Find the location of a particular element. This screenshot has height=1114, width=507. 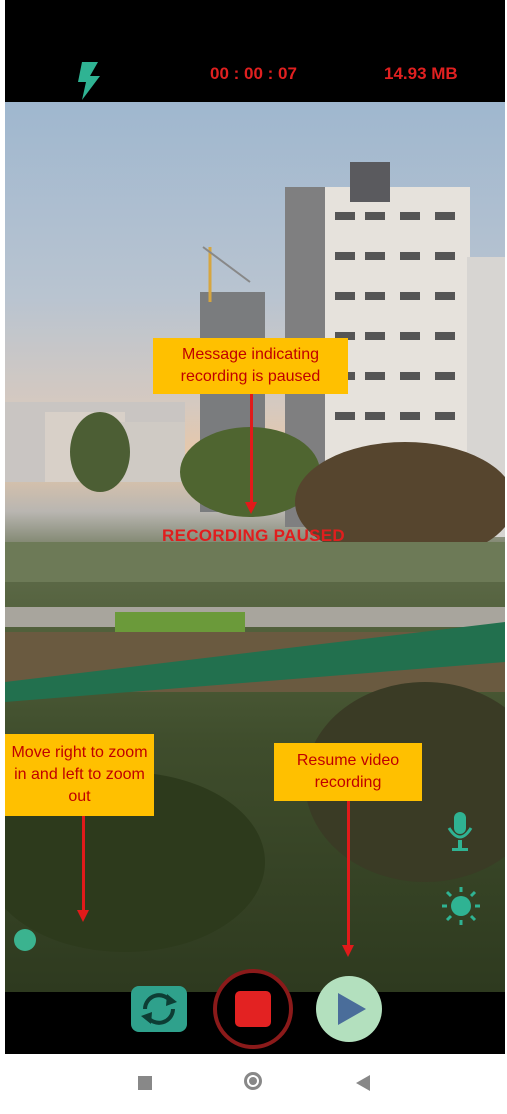

resume-recording-button is located at coordinates (349, 1009).